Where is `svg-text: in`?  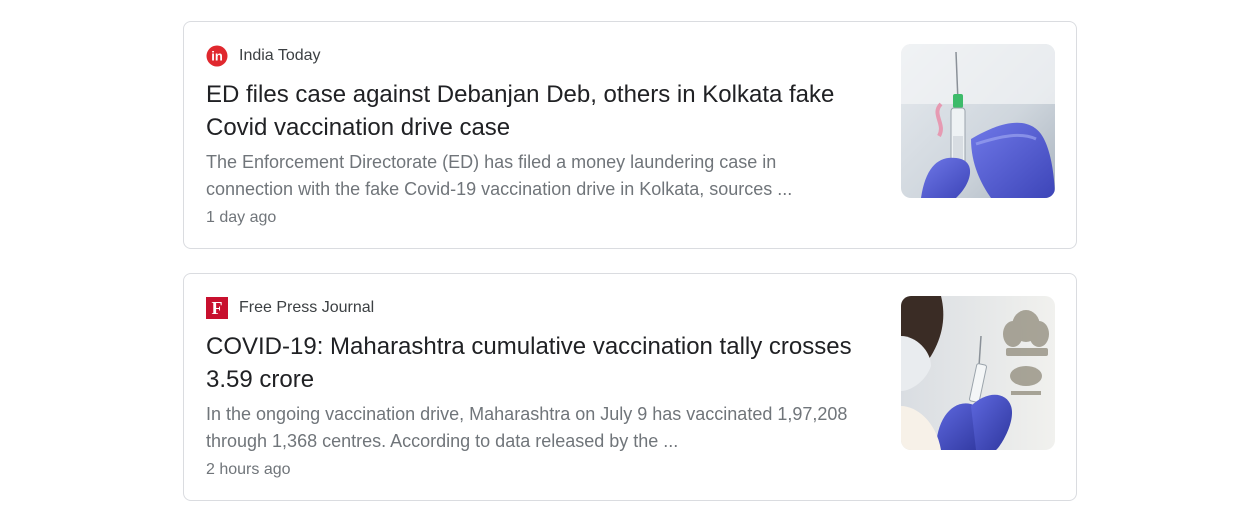
svg-text: in is located at coordinates (217, 56).